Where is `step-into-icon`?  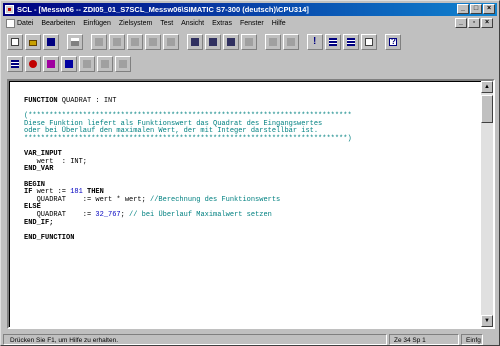
step-into-icon is located at coordinates (87, 64).